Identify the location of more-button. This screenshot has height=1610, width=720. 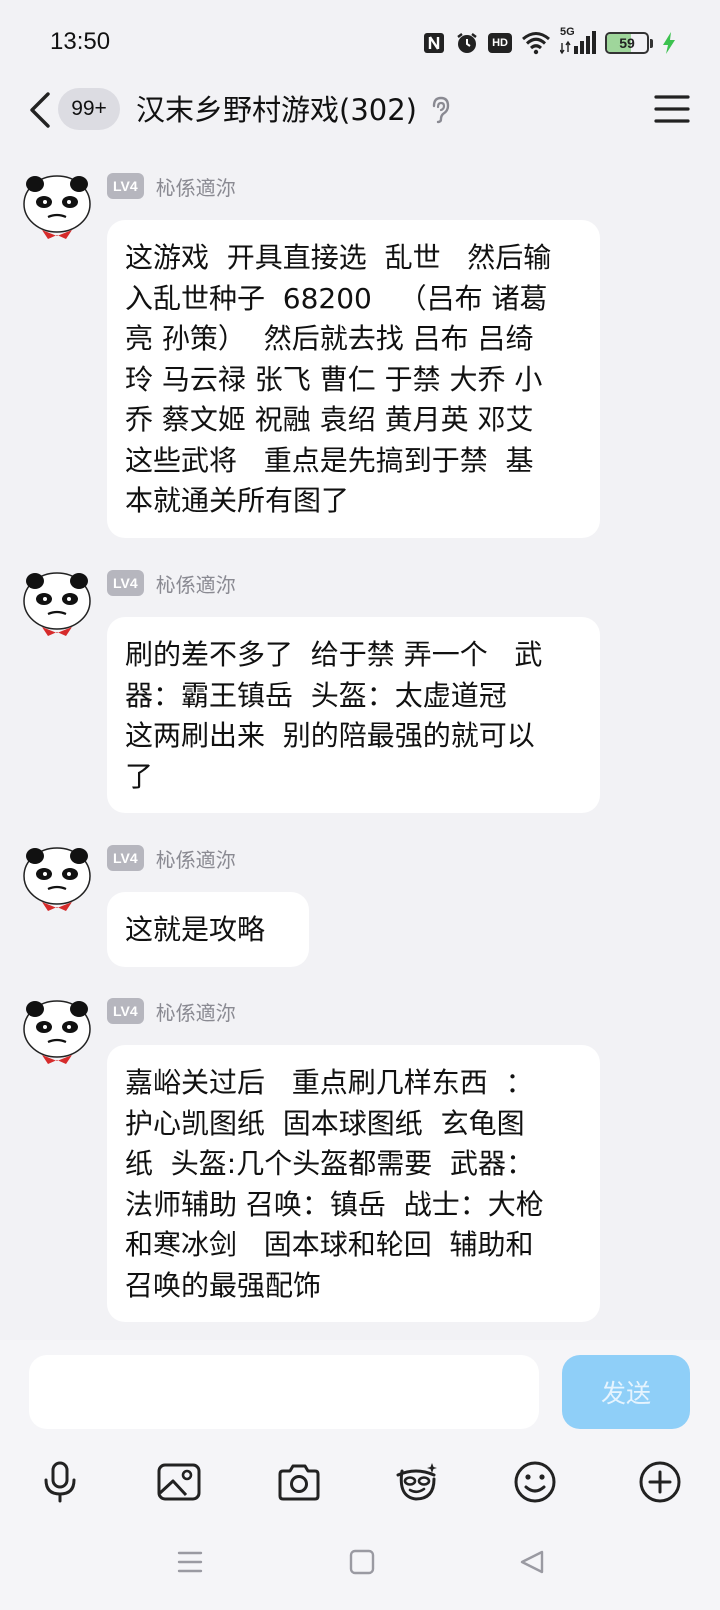
(660, 1482).